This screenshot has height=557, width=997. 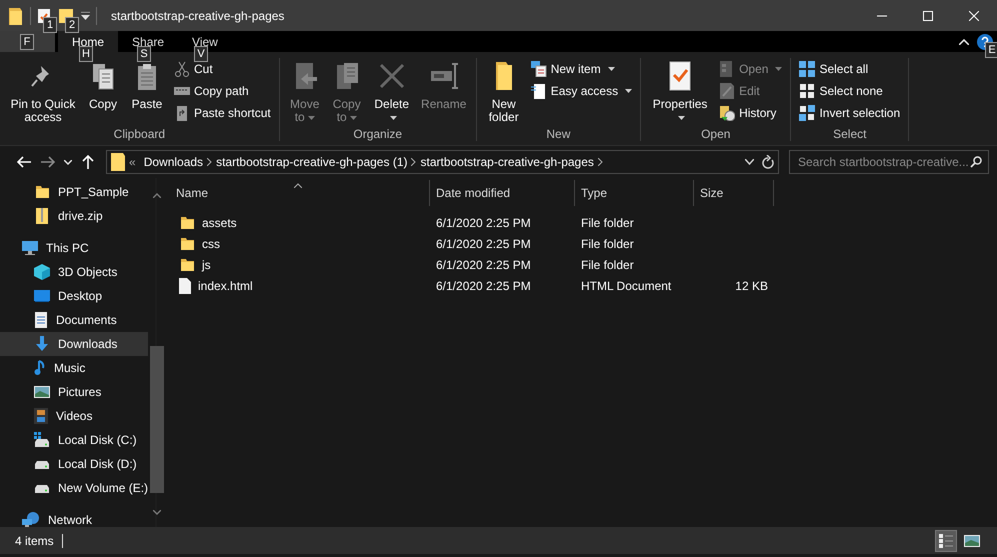 I want to click on zip-folder-icon, so click(x=42, y=216).